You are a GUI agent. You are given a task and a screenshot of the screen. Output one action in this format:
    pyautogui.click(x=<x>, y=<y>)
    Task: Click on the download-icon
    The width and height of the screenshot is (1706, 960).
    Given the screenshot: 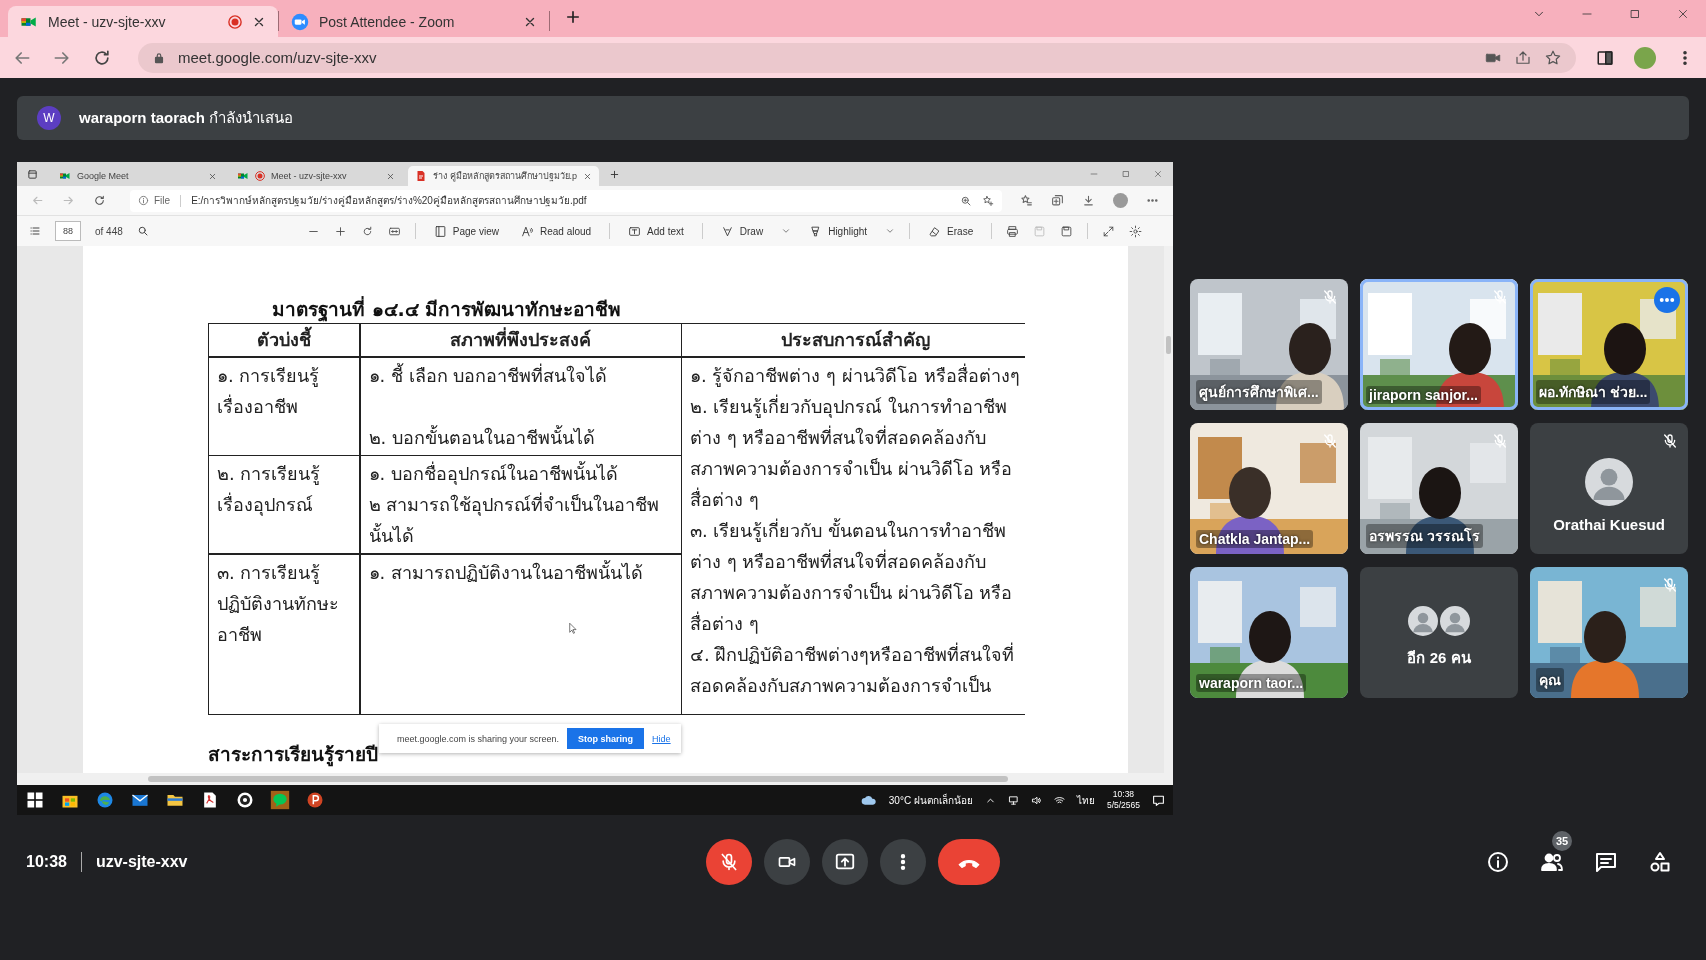 What is the action you would take?
    pyautogui.click(x=1088, y=200)
    